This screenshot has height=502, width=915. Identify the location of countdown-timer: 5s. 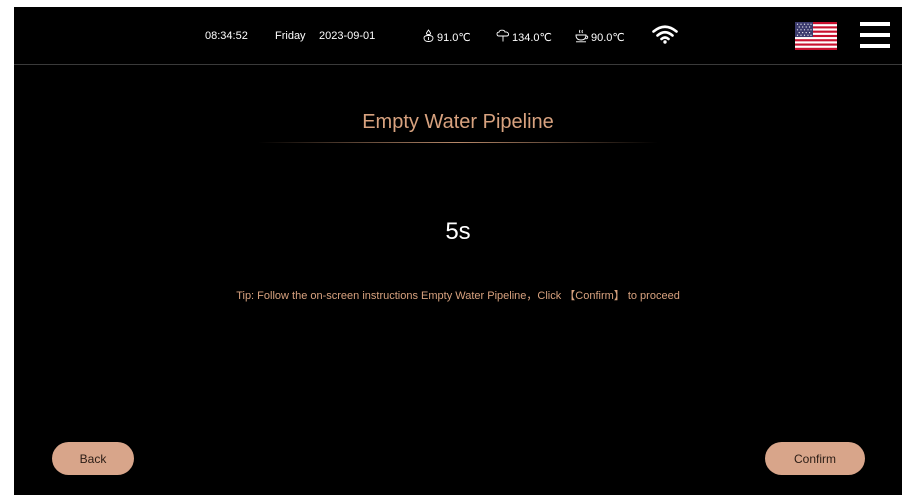
(458, 231).